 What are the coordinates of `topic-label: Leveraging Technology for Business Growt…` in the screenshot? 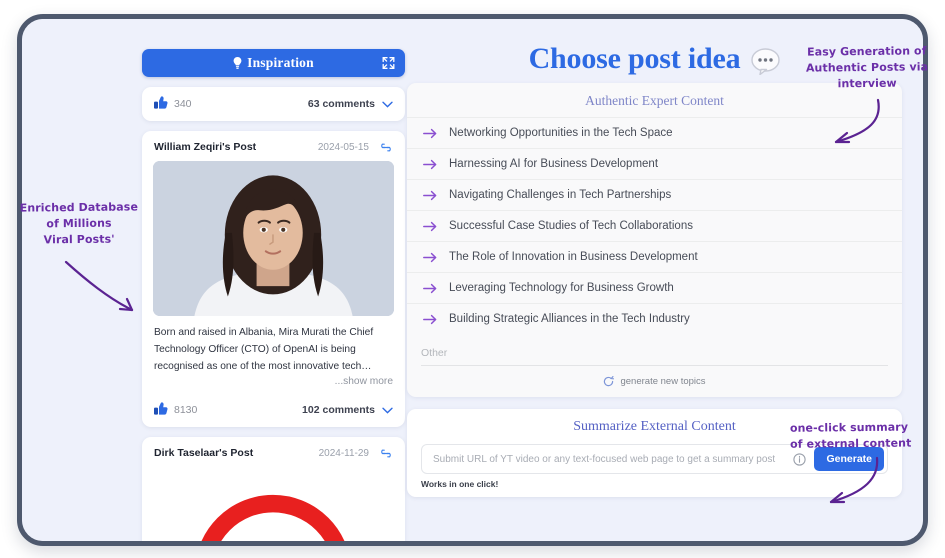 It's located at (561, 288).